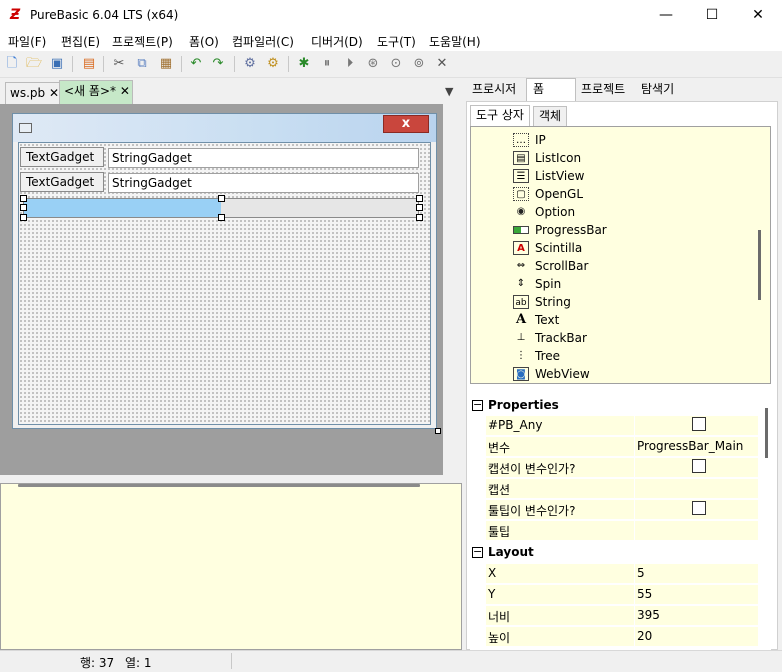 The width and height of the screenshot is (782, 672). What do you see at coordinates (644, 594) in the screenshot?
I see `property-value: 55` at bounding box center [644, 594].